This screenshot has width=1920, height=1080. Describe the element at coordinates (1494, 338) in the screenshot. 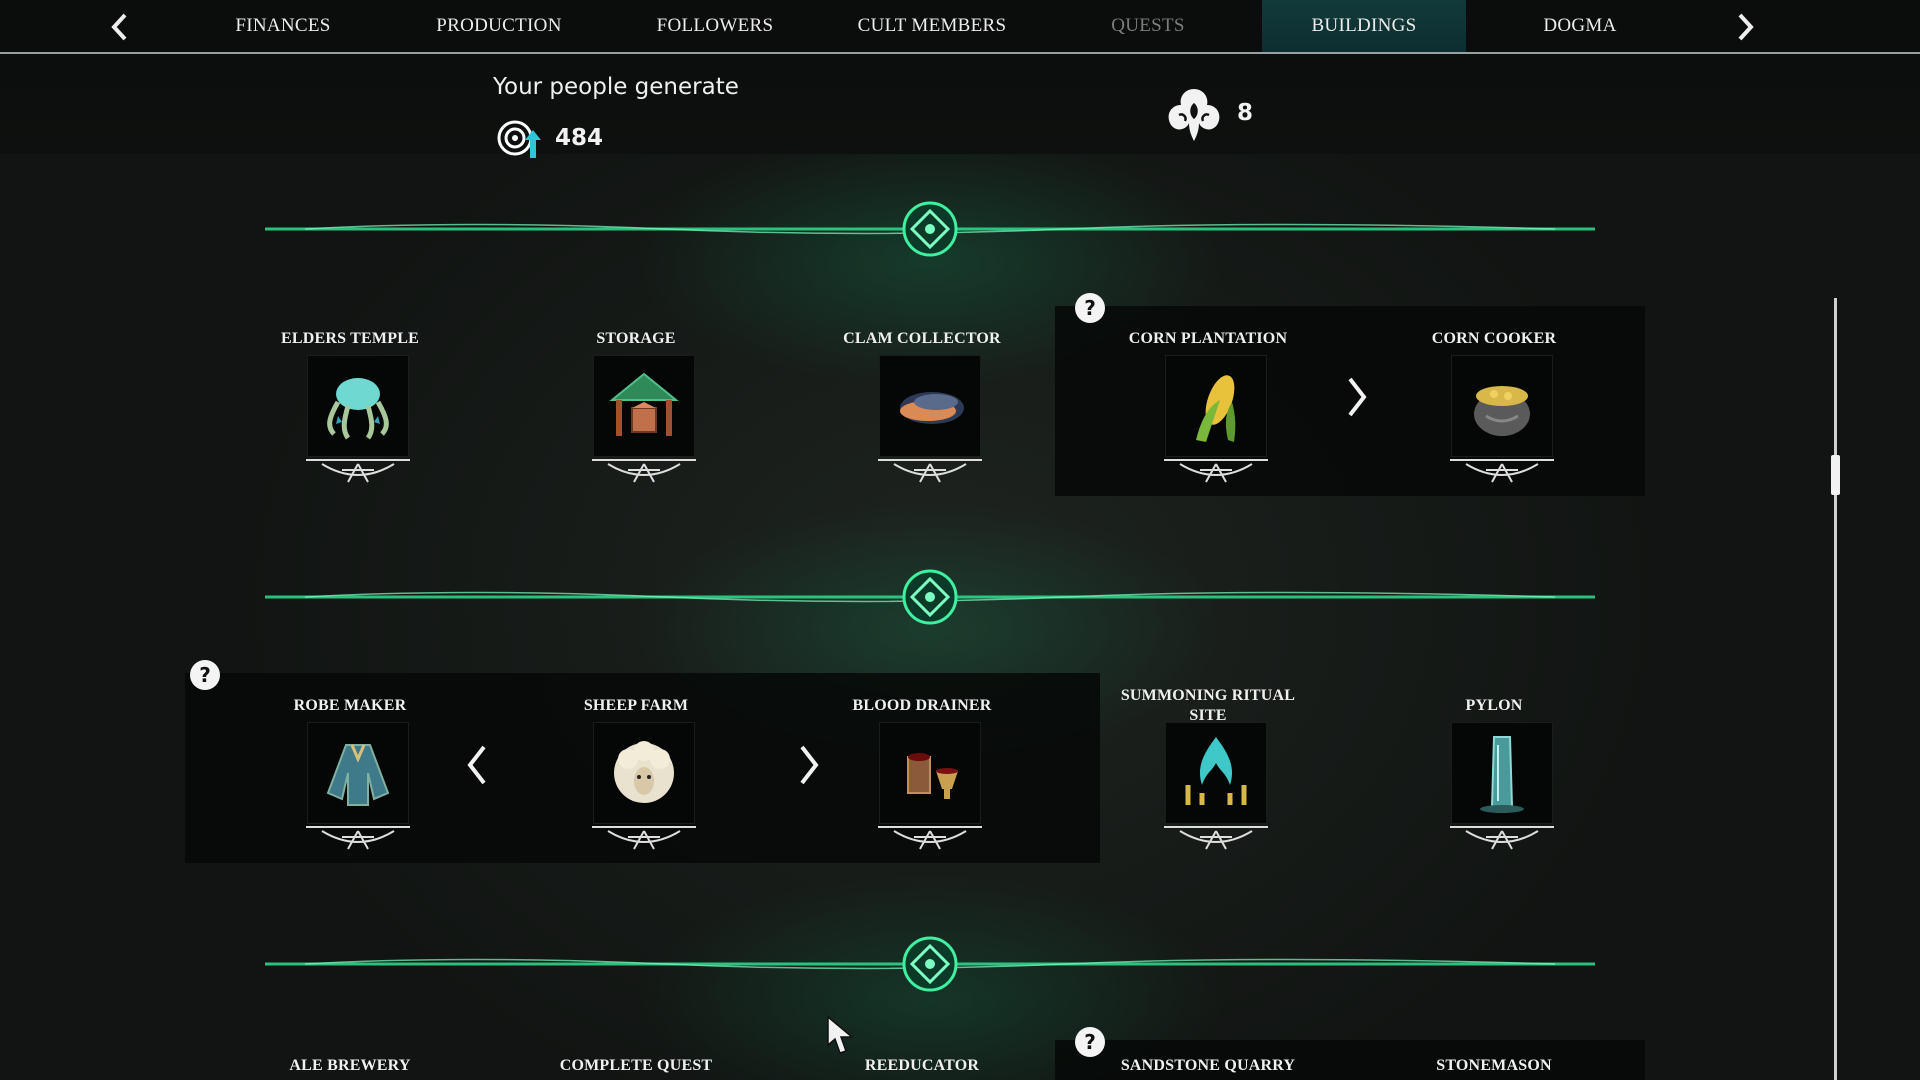

I see `building-name: CORN COOKER` at that location.